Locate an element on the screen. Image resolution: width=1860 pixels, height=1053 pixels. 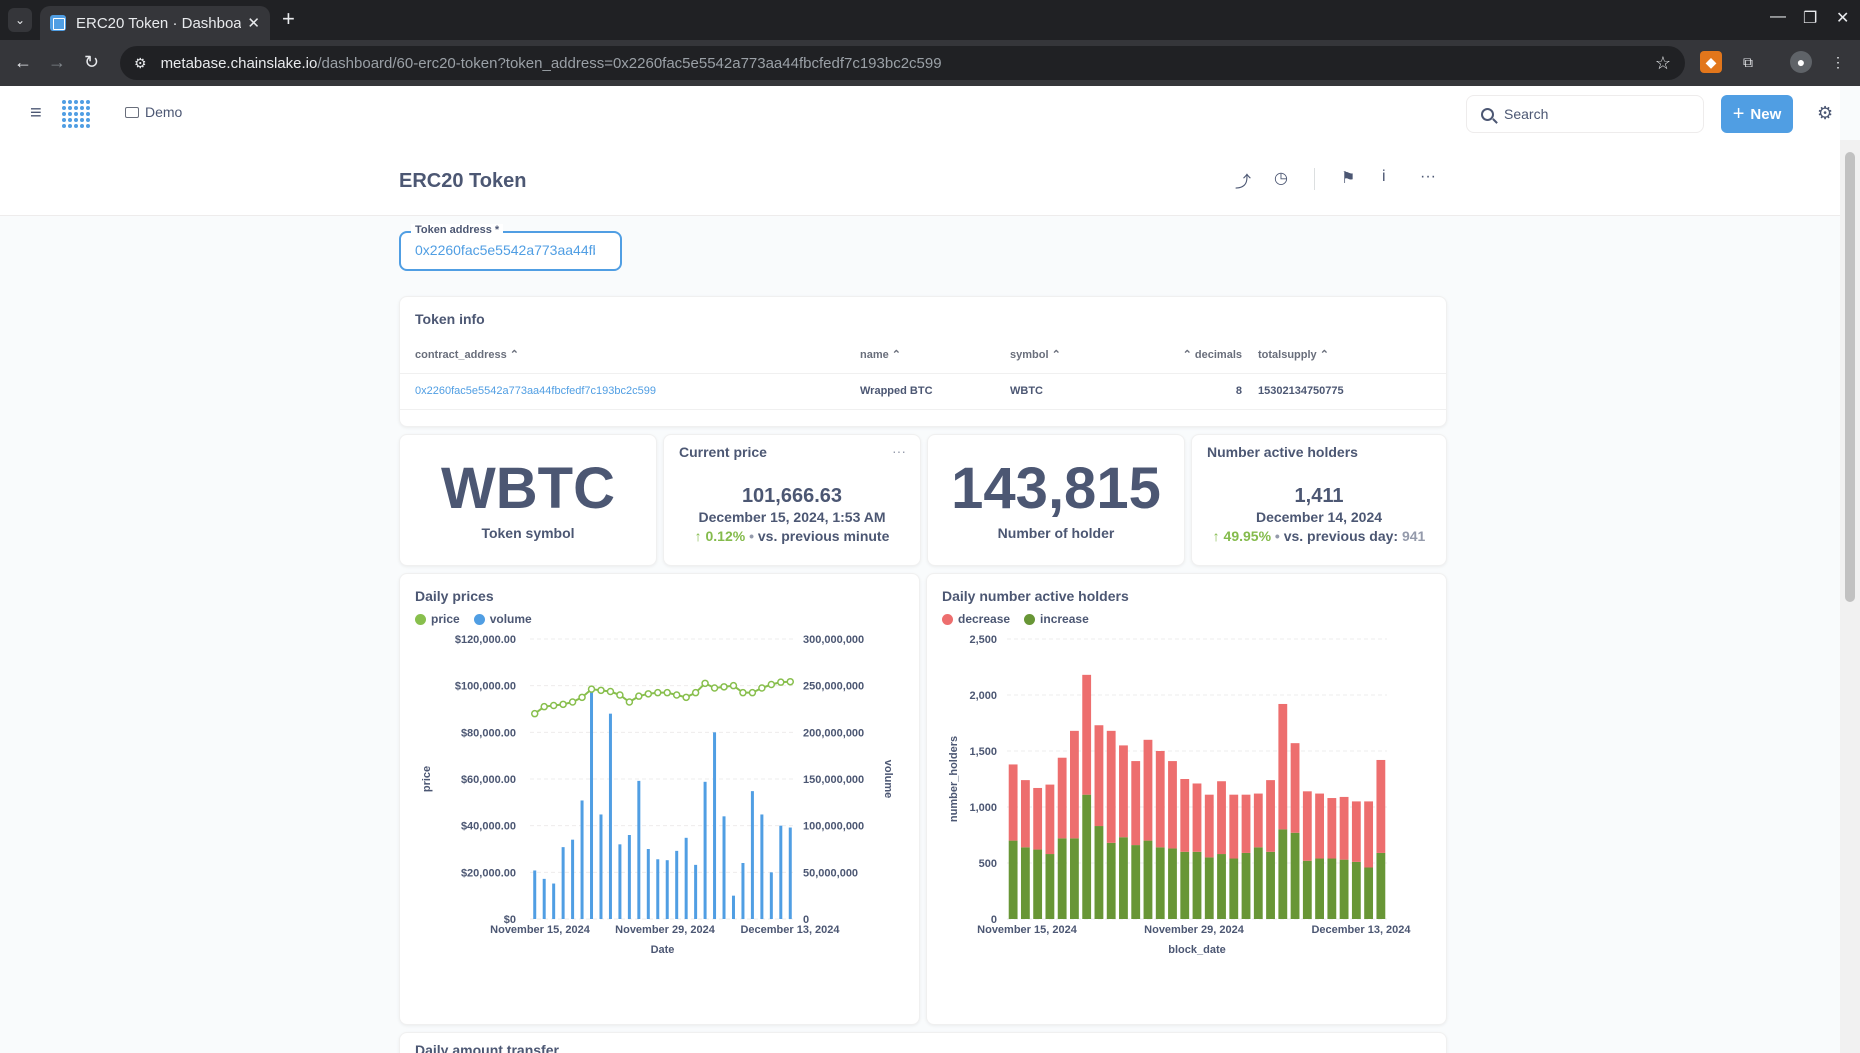
extensions-icon: ⧉ is located at coordinates (1748, 62).